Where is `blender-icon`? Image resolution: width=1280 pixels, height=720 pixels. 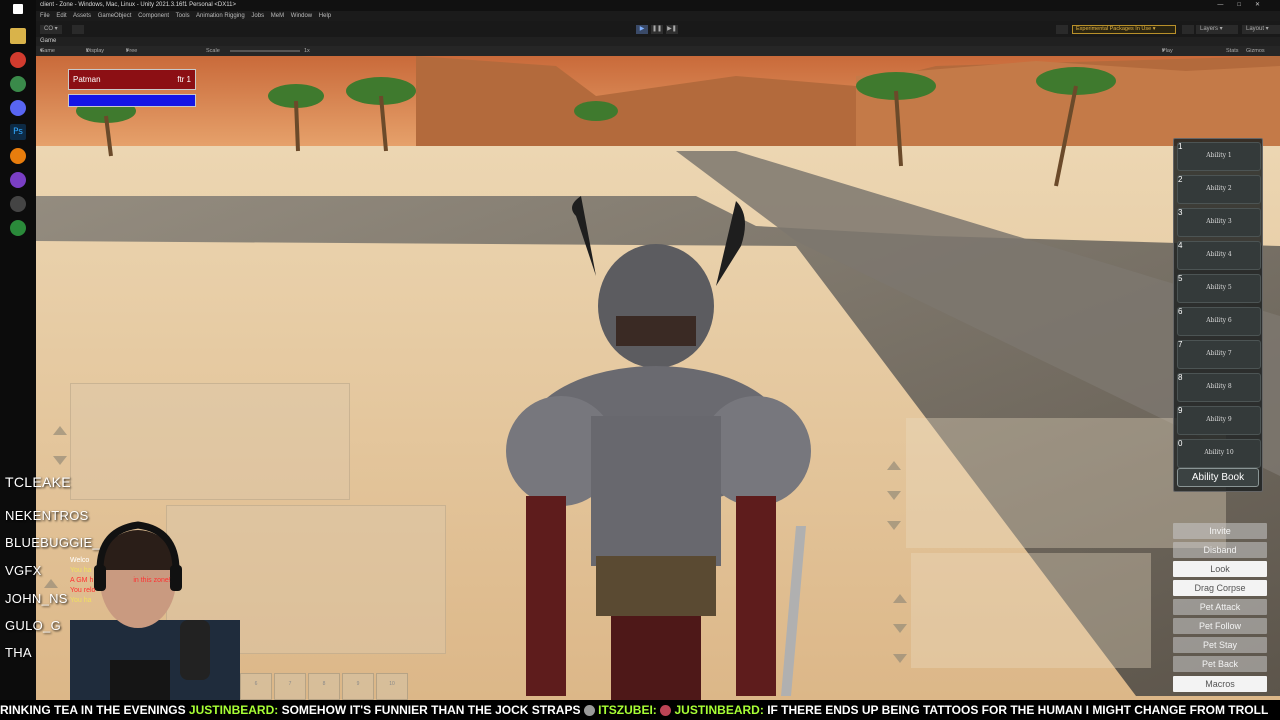
blender-icon is located at coordinates (18, 156).